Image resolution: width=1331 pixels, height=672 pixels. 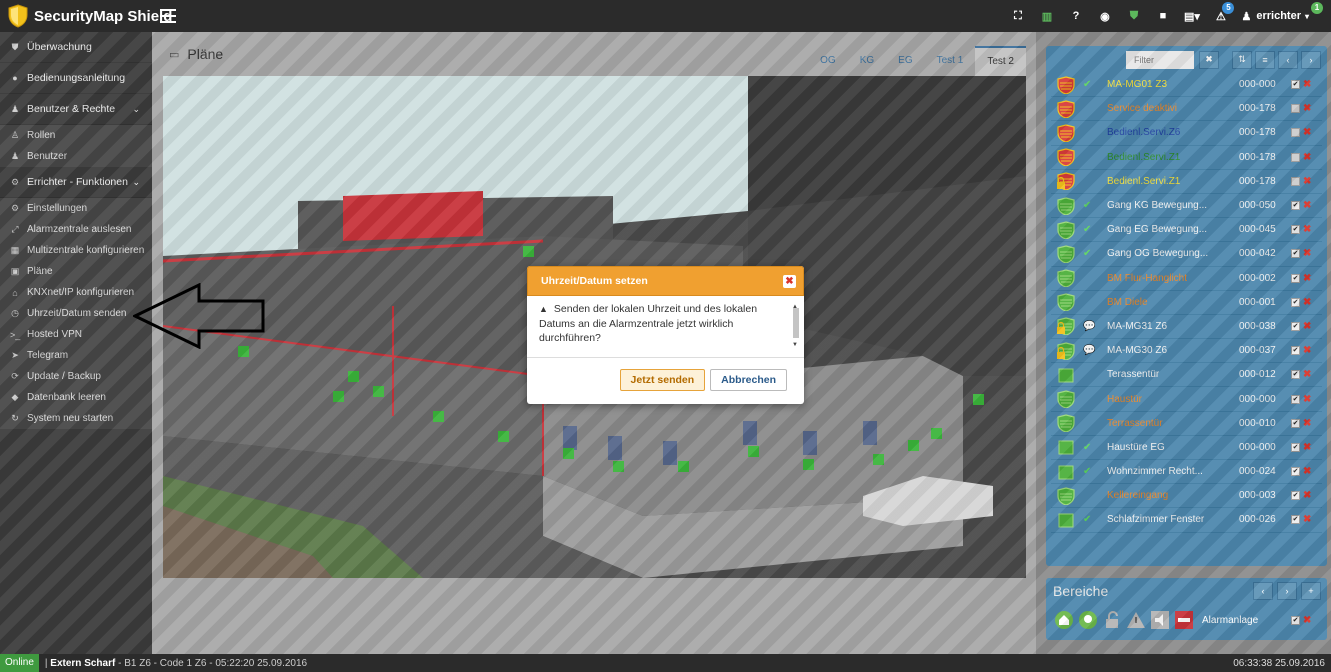 What do you see at coordinates (662, 380) in the screenshot?
I see `send-now-button: Jetzt senden` at bounding box center [662, 380].